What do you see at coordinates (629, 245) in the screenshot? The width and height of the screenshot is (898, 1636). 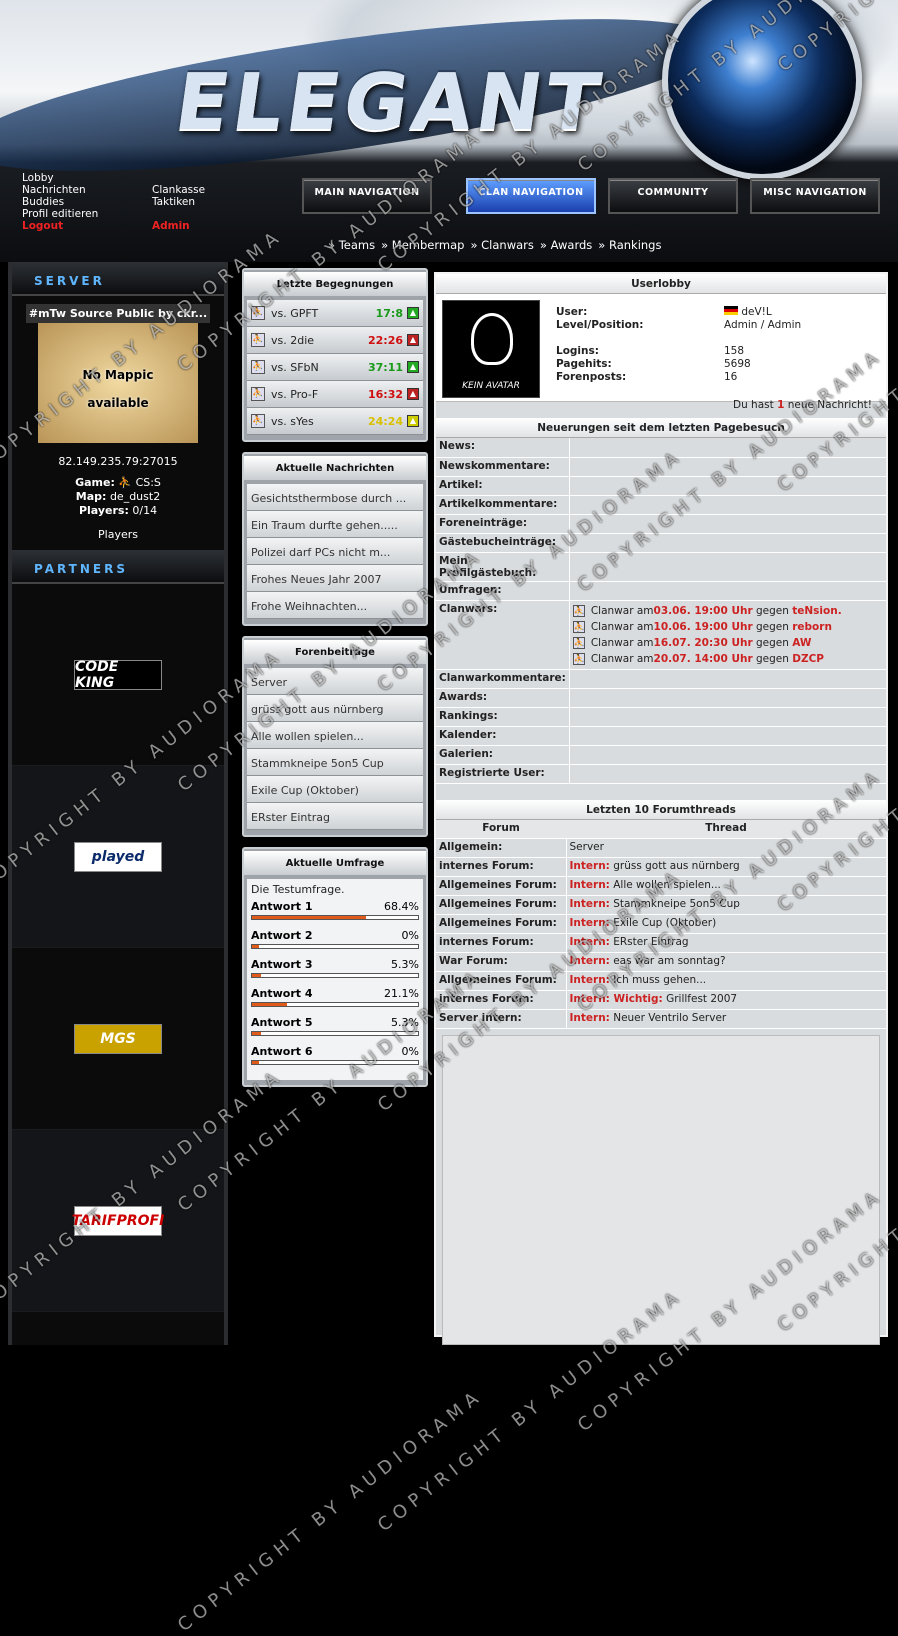 I see `subnav-rankings: Rankings` at bounding box center [629, 245].